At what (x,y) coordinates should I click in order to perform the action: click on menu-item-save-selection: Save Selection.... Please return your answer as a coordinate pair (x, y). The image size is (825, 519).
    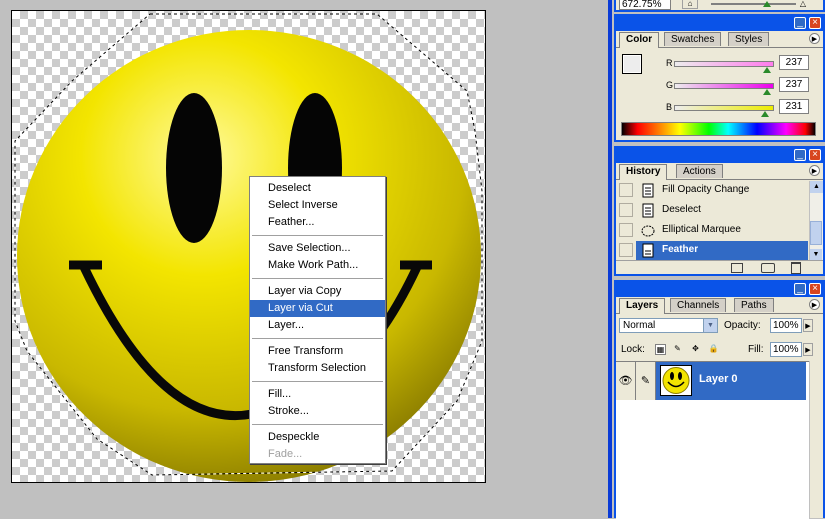
    Looking at the image, I should click on (317, 248).